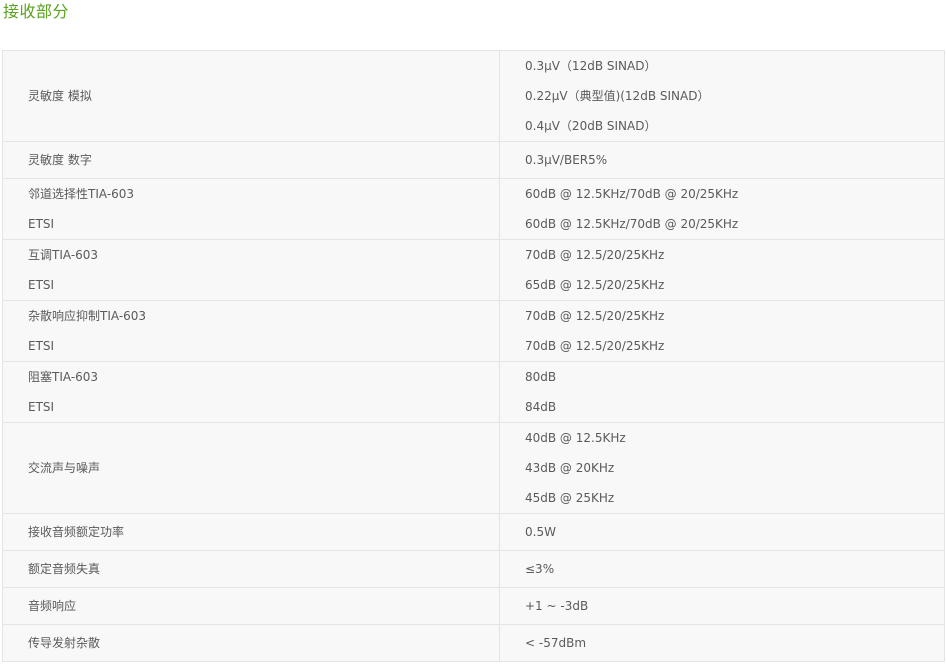 This screenshot has height=667, width=946. Describe the element at coordinates (722, 160) in the screenshot. I see `spec-value: 0.3μV/BER5%` at that location.